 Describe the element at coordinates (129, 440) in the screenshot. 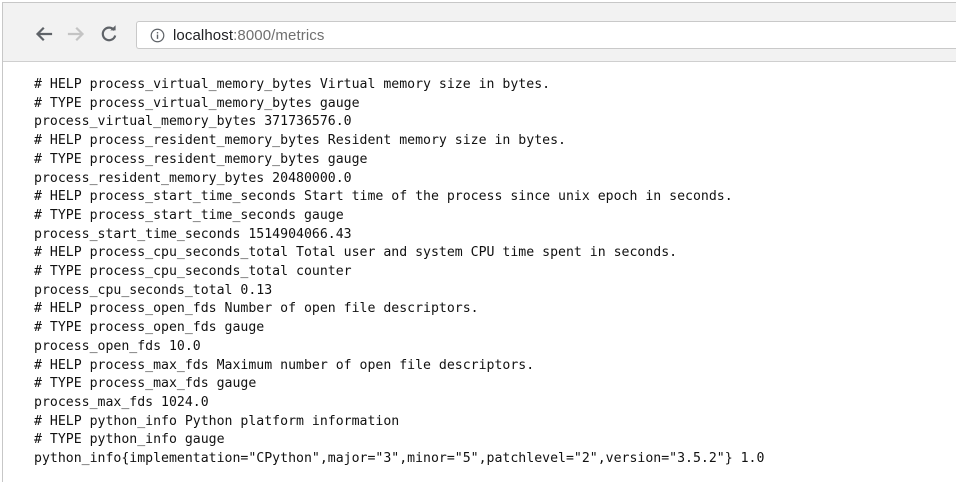

I see `metrics-line: # TYPE python_info gauge` at that location.